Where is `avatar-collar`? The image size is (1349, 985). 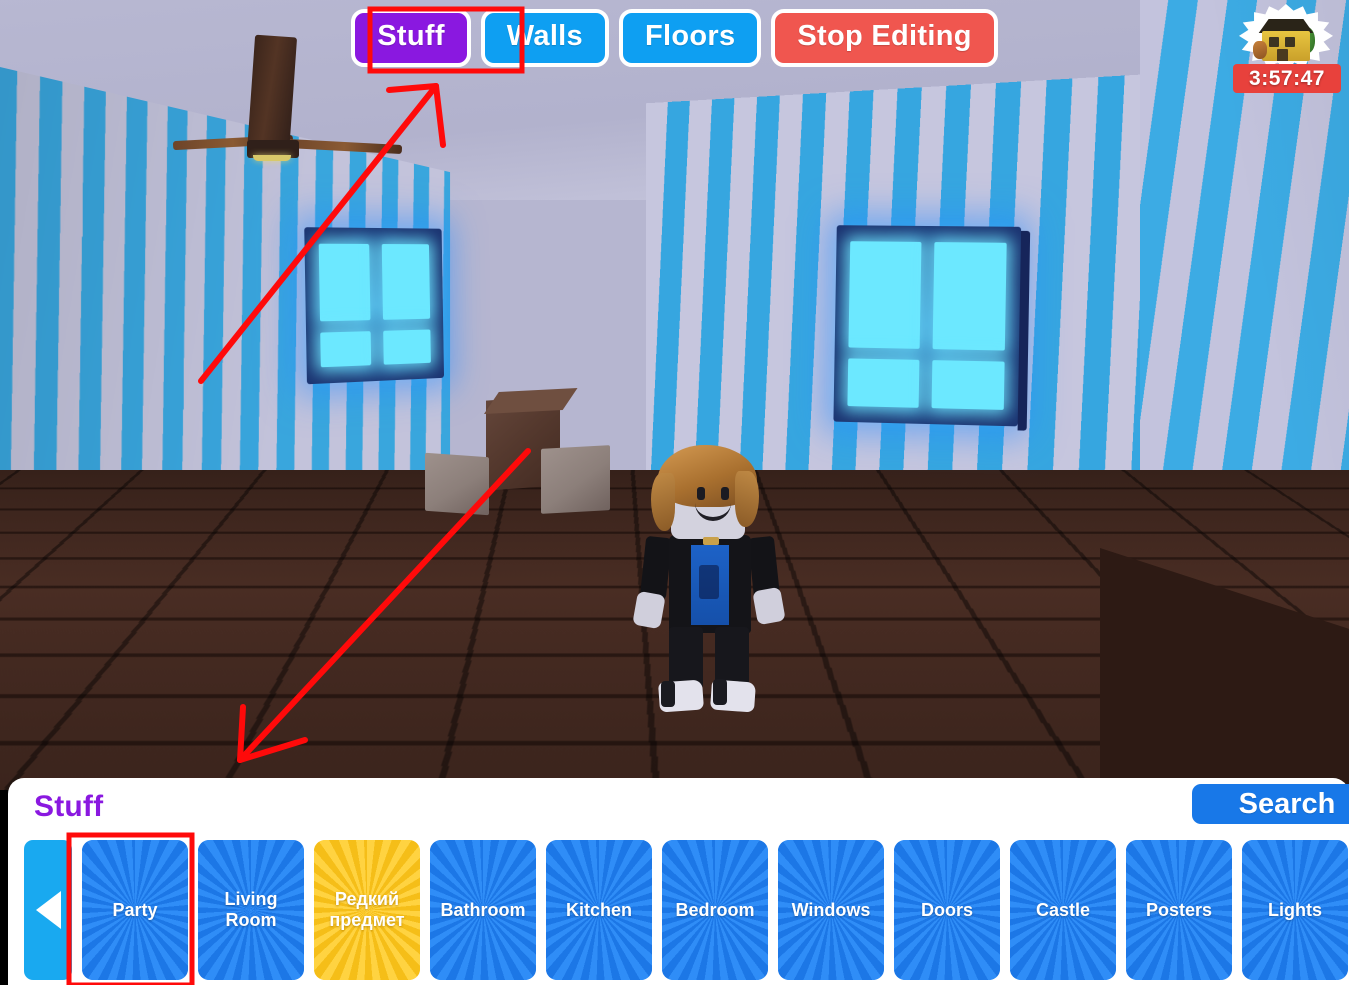 avatar-collar is located at coordinates (711, 541).